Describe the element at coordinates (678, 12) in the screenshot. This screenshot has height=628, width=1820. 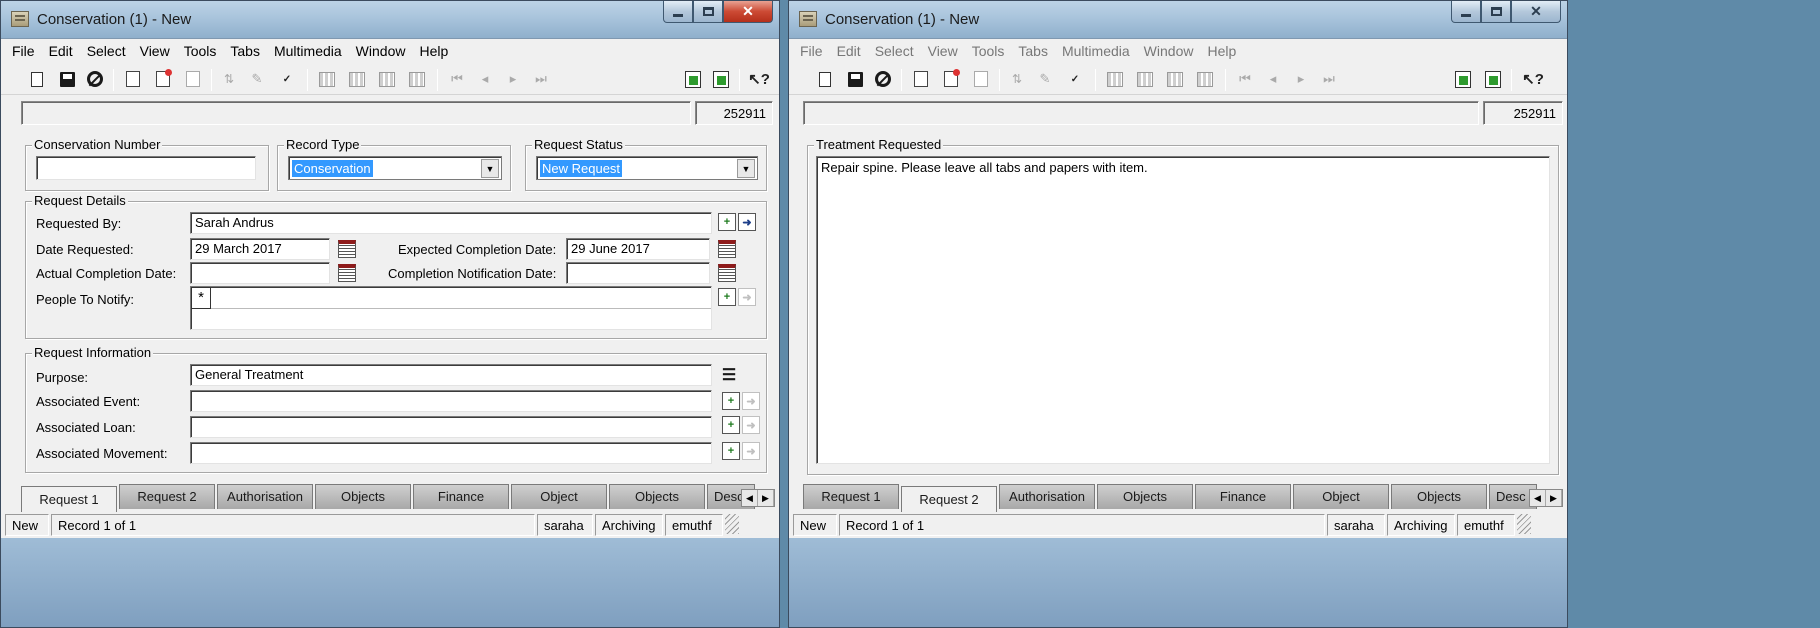
I see `minimize-button` at that location.